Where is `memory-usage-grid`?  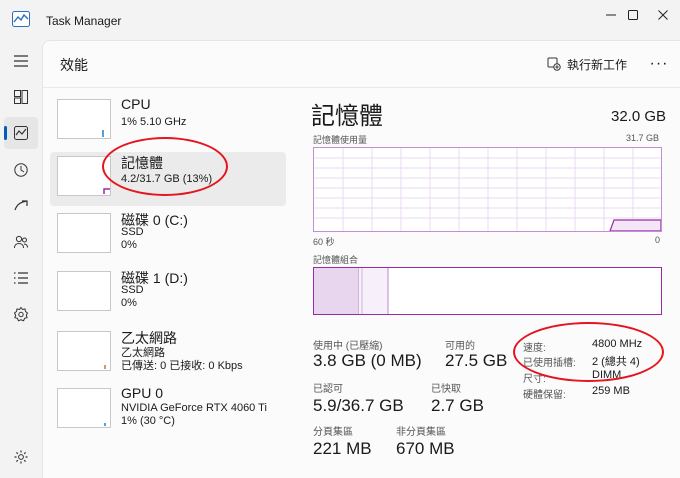 memory-usage-grid is located at coordinates (488, 190).